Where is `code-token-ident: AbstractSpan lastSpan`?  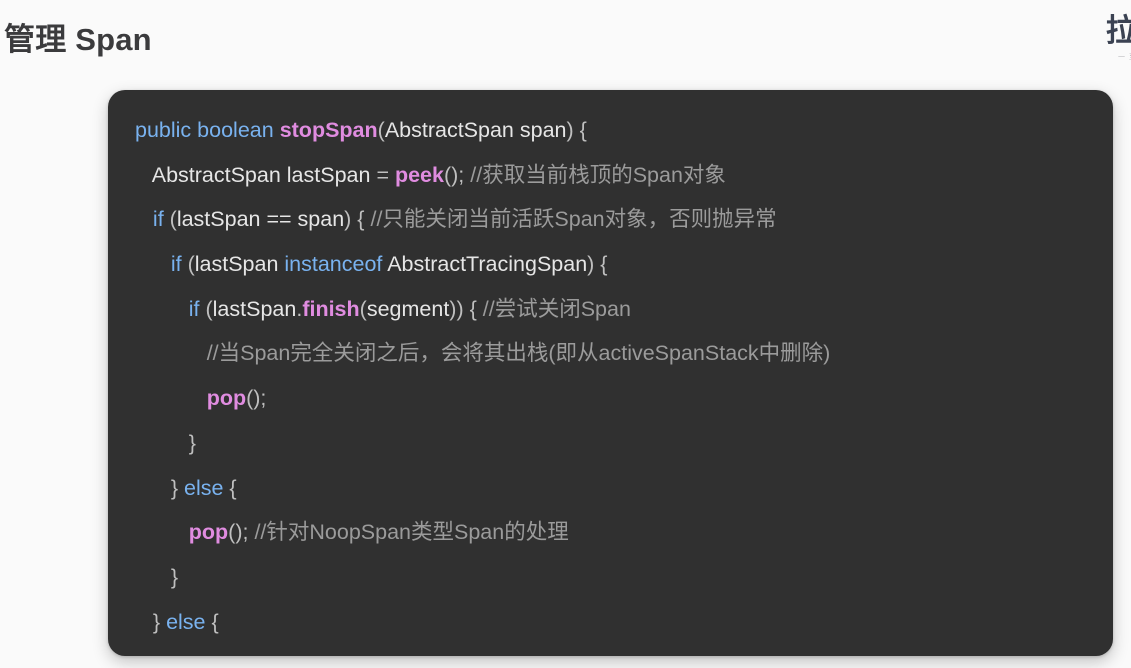 code-token-ident: AbstractSpan lastSpan is located at coordinates (264, 174).